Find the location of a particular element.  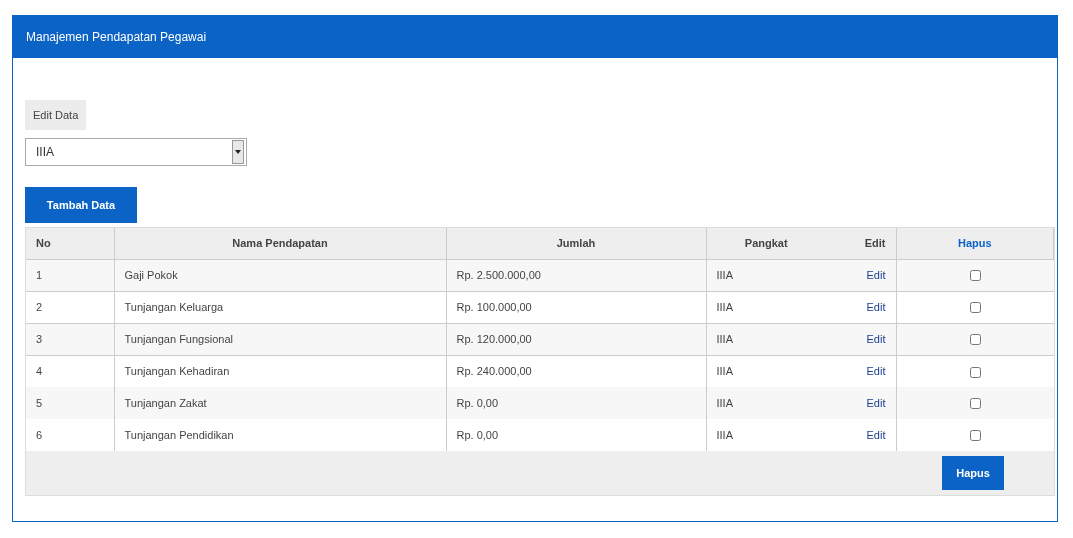

column-header: Hapus is located at coordinates (974, 243).